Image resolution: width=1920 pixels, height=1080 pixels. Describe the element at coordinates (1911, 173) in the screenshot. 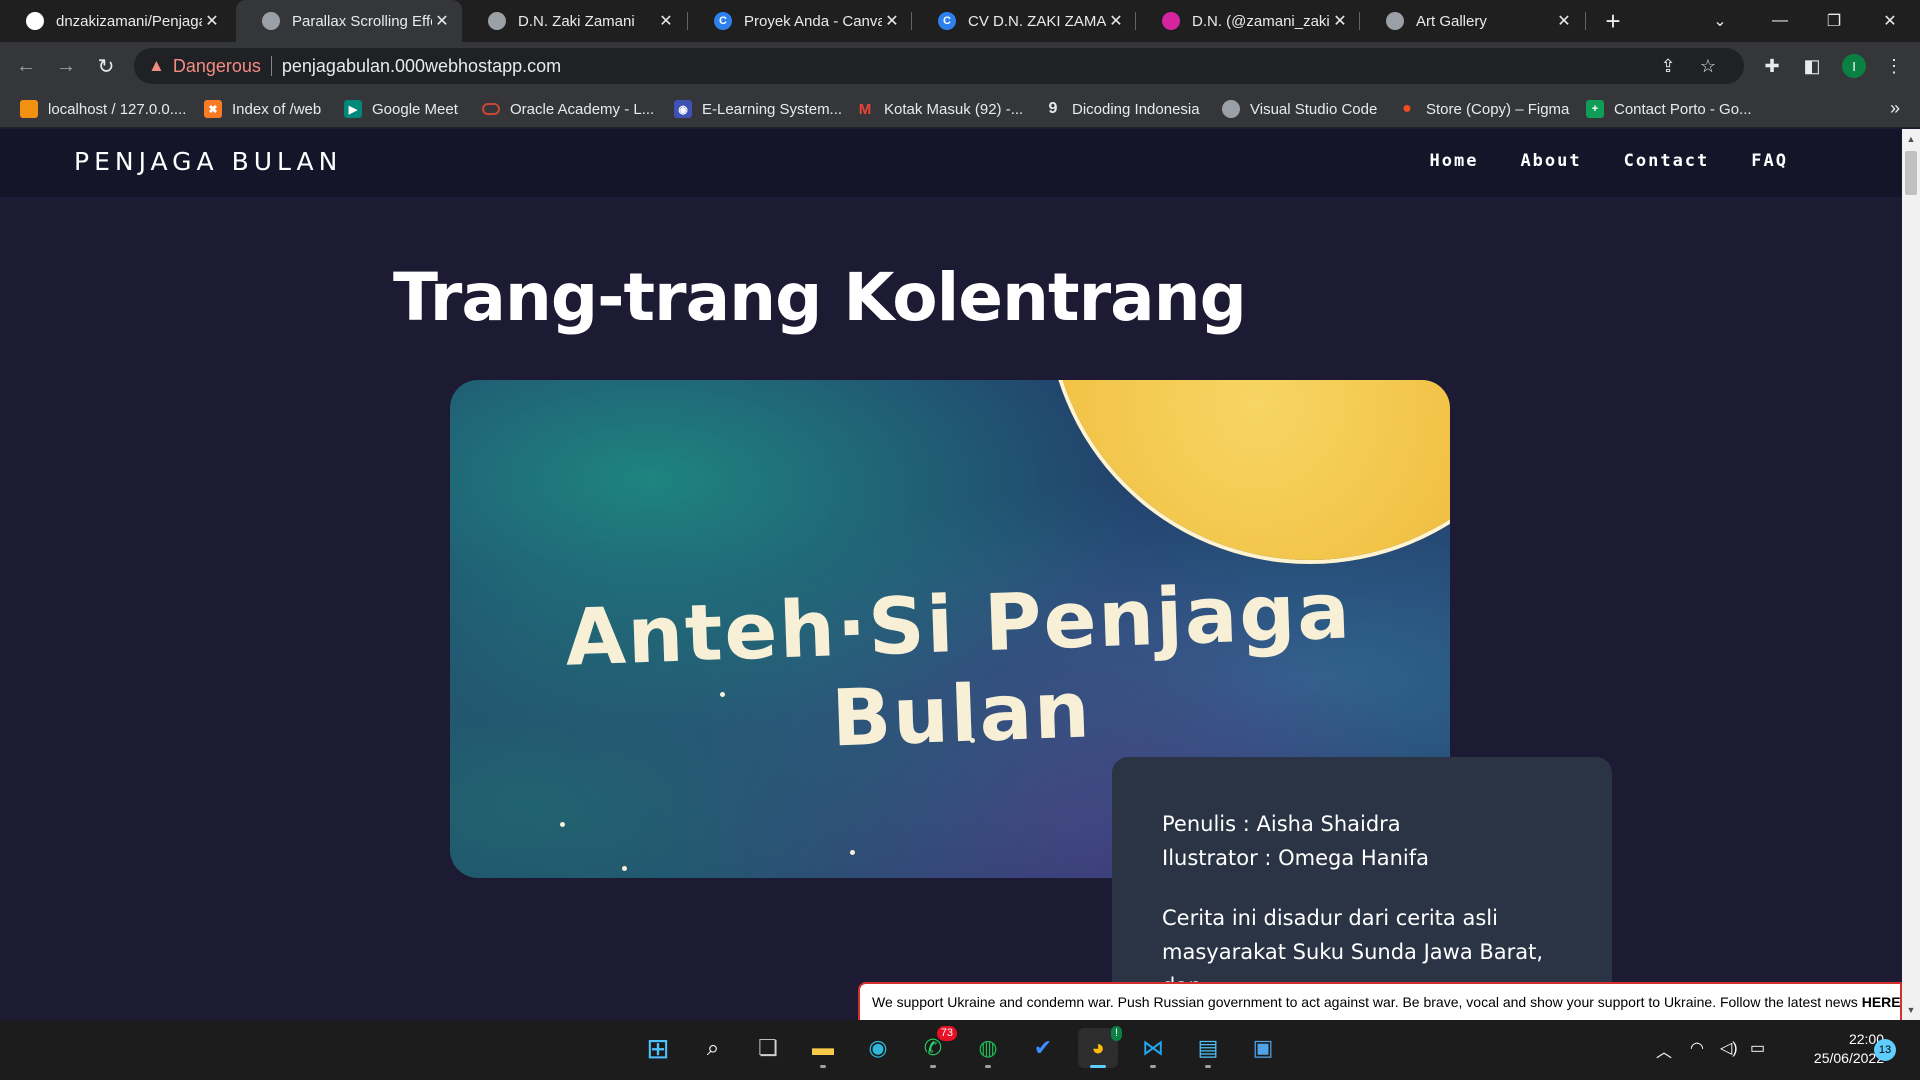

I see `scrollbar-thumb` at that location.